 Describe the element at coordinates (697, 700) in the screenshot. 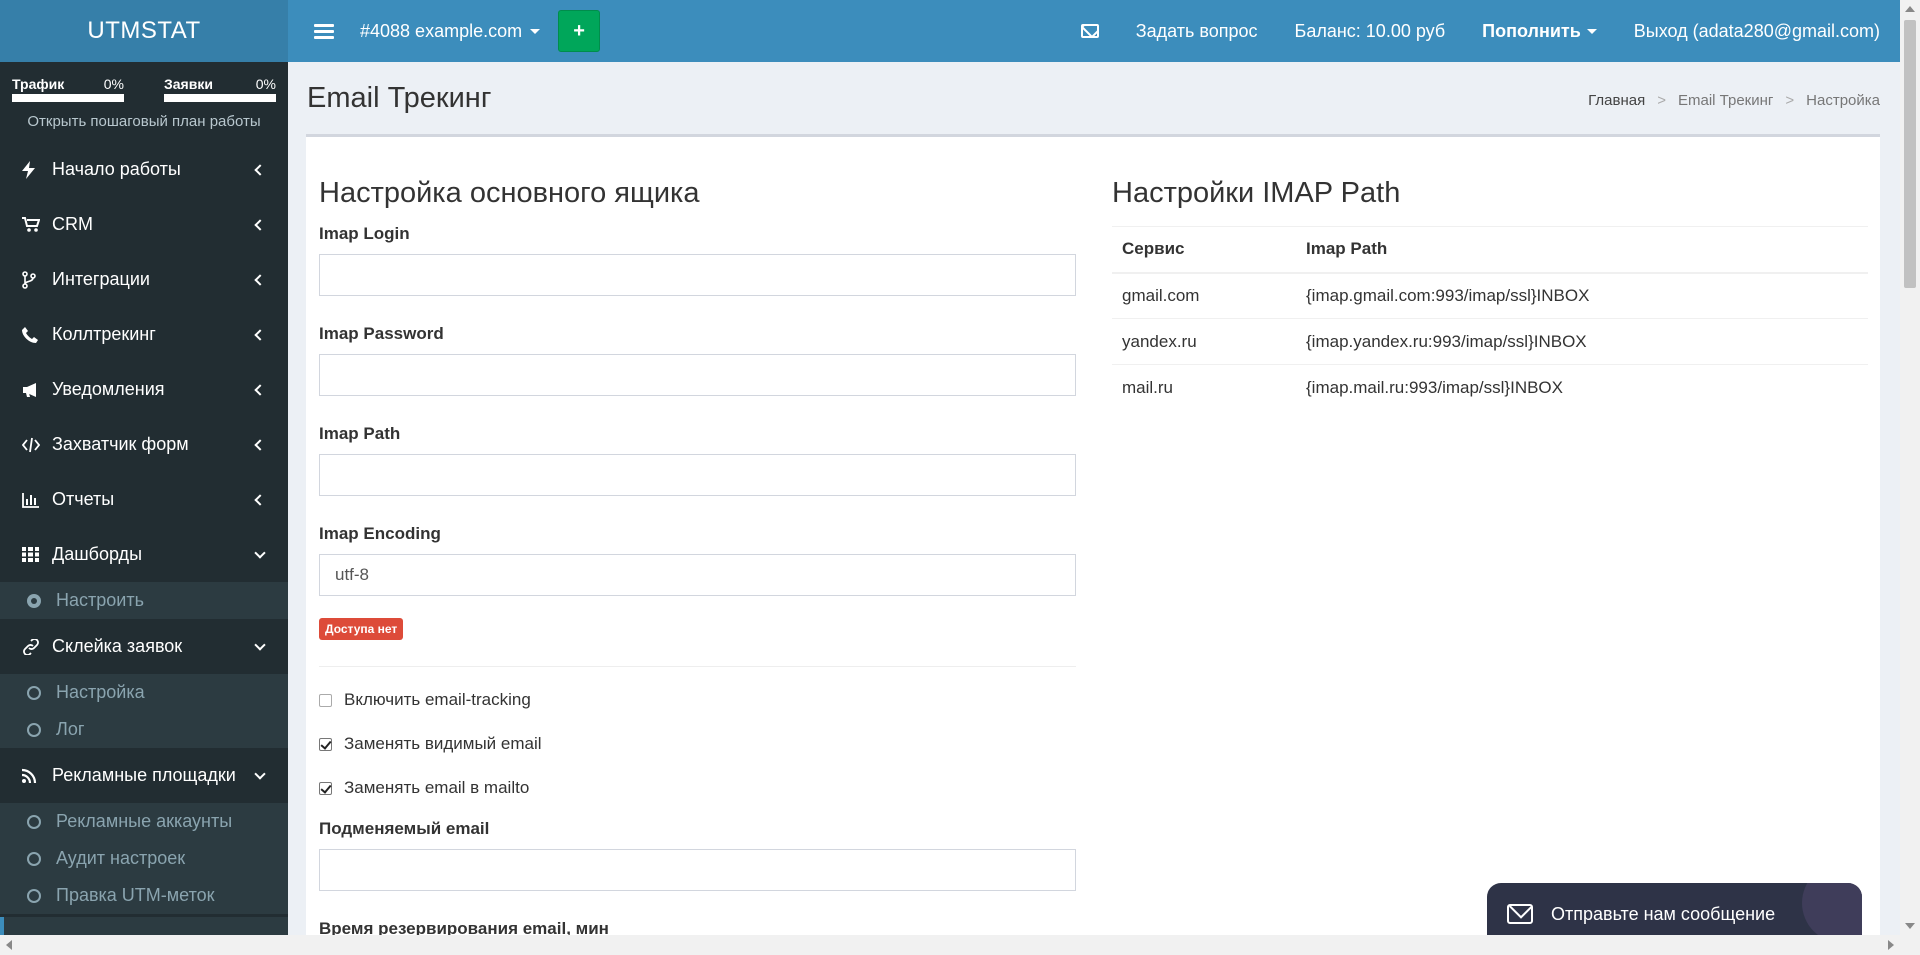

I see `enable-tracking-row: Включить email-tracking` at that location.